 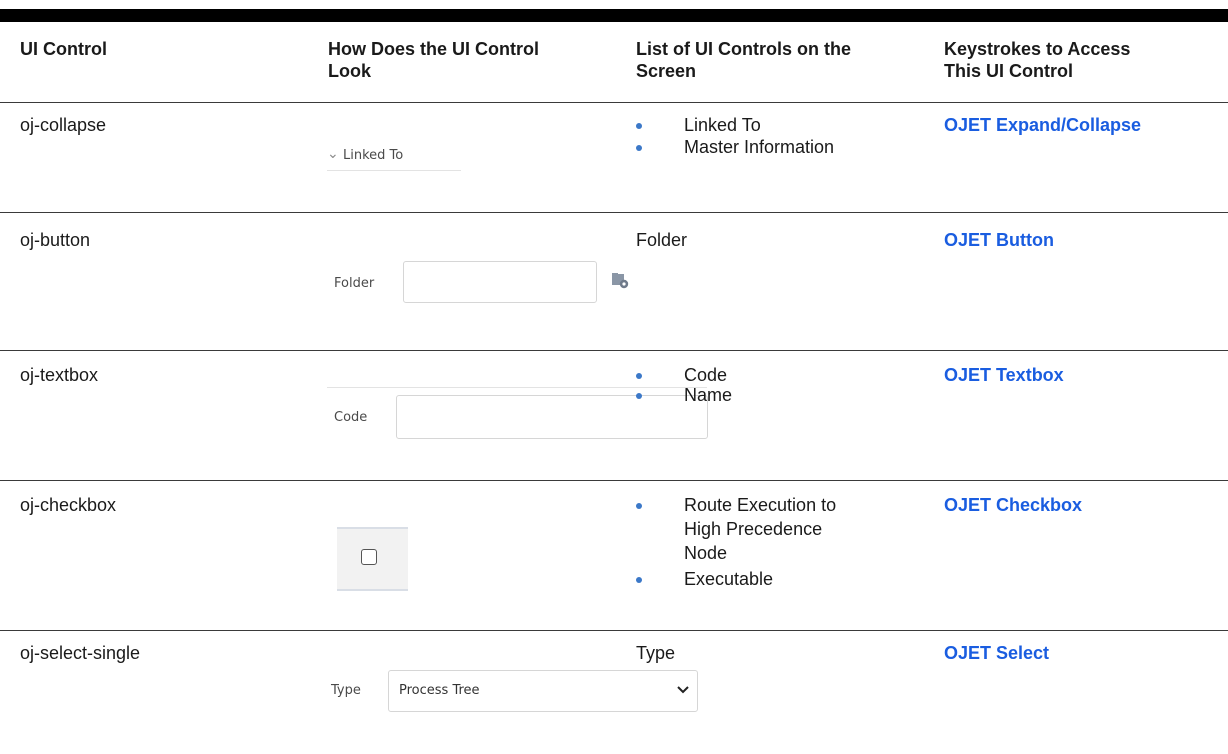 I want to click on link-ojet-checkbox: OJET Checkbox, so click(x=1013, y=505).